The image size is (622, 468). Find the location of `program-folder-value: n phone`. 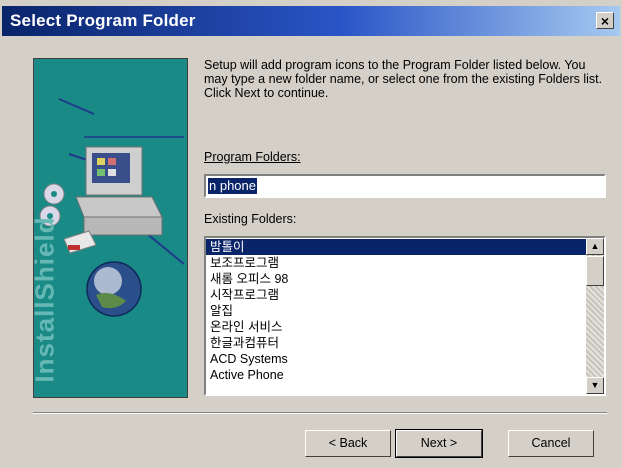

program-folder-value: n phone is located at coordinates (232, 186).